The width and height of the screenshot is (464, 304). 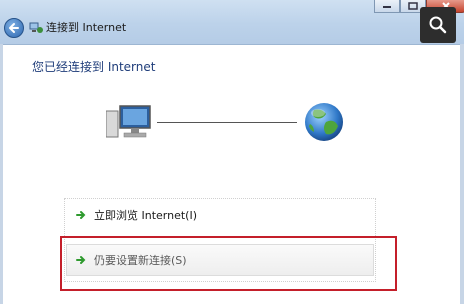 What do you see at coordinates (227, 122) in the screenshot?
I see `connection-line` at bounding box center [227, 122].